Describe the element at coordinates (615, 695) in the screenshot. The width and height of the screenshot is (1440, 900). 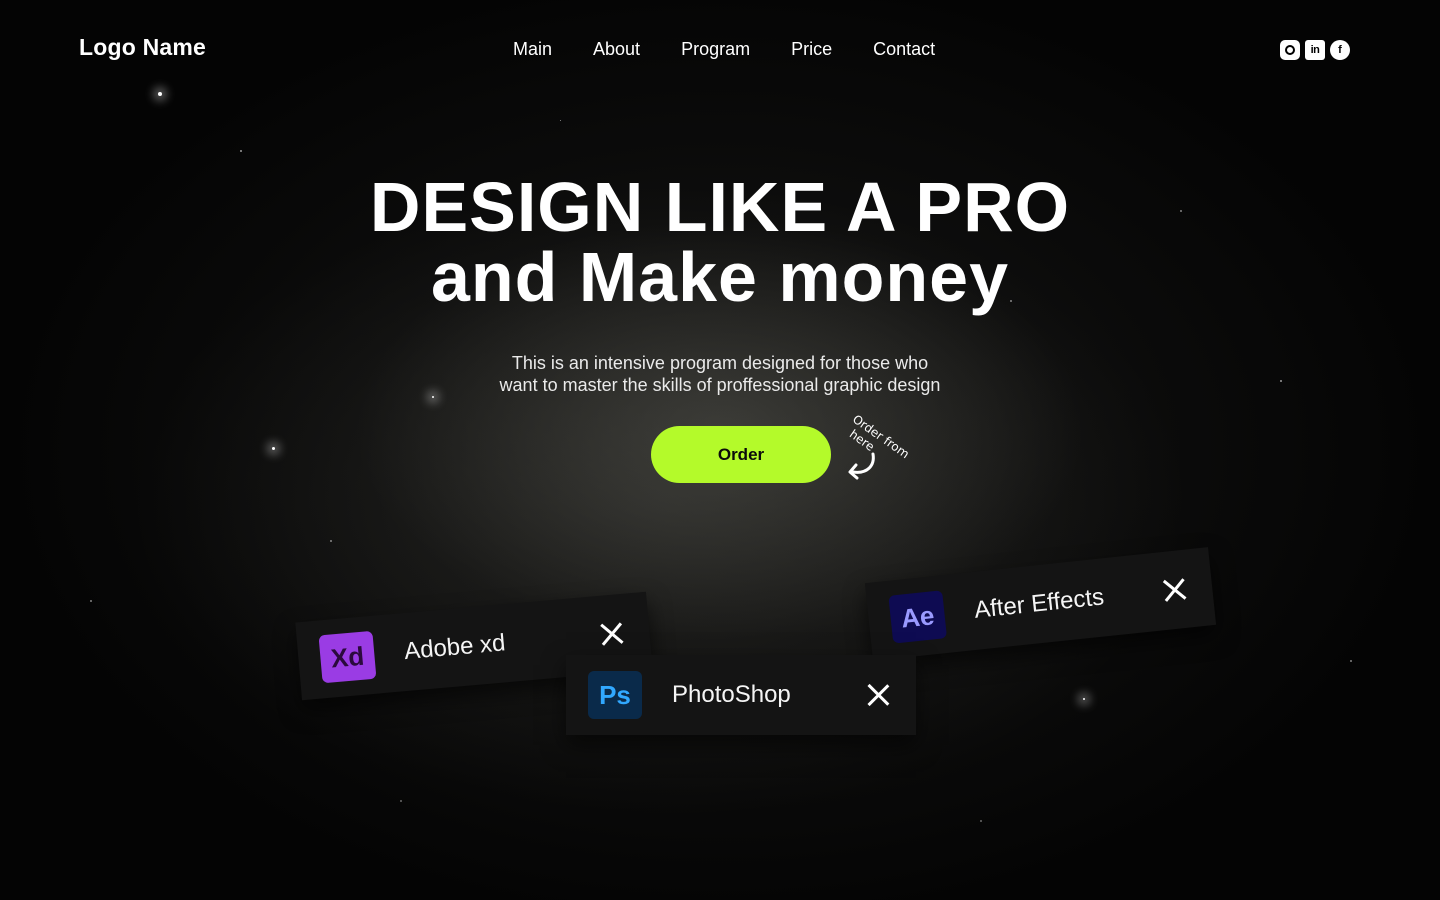
I see `photoshop-icon: Ps` at that location.